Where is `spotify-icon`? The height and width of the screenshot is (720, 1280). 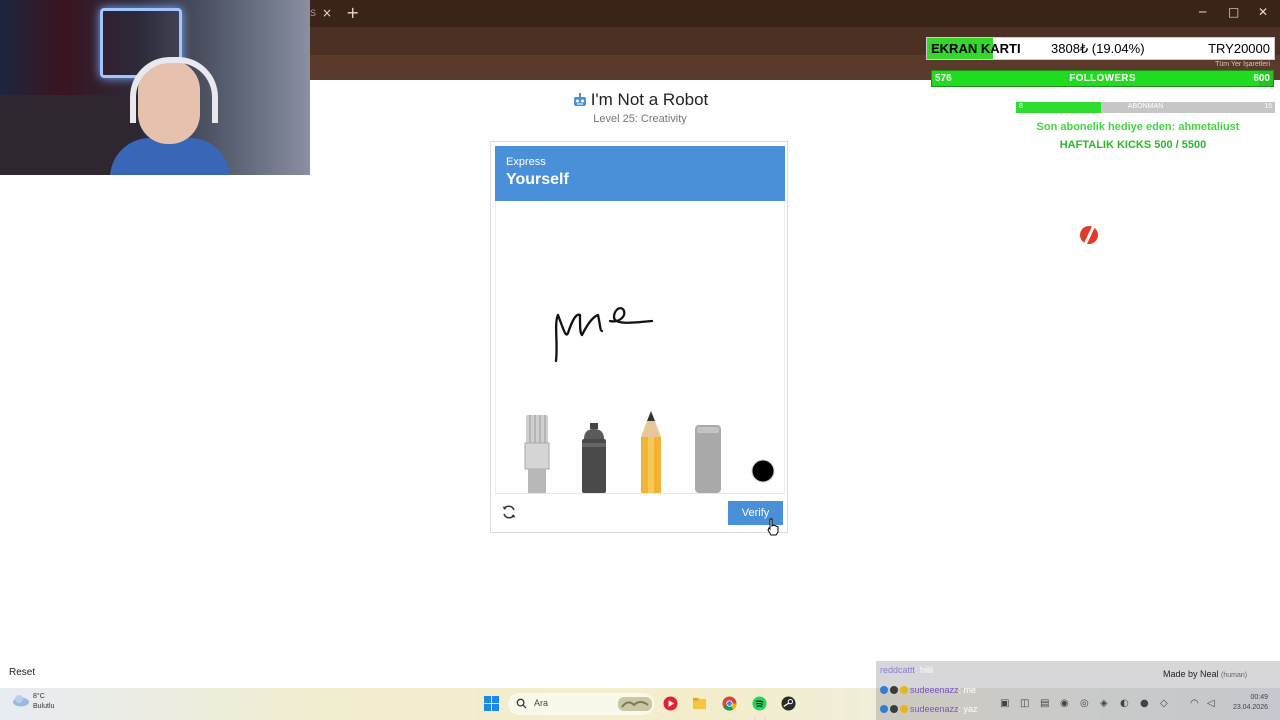 spotify-icon is located at coordinates (759, 703).